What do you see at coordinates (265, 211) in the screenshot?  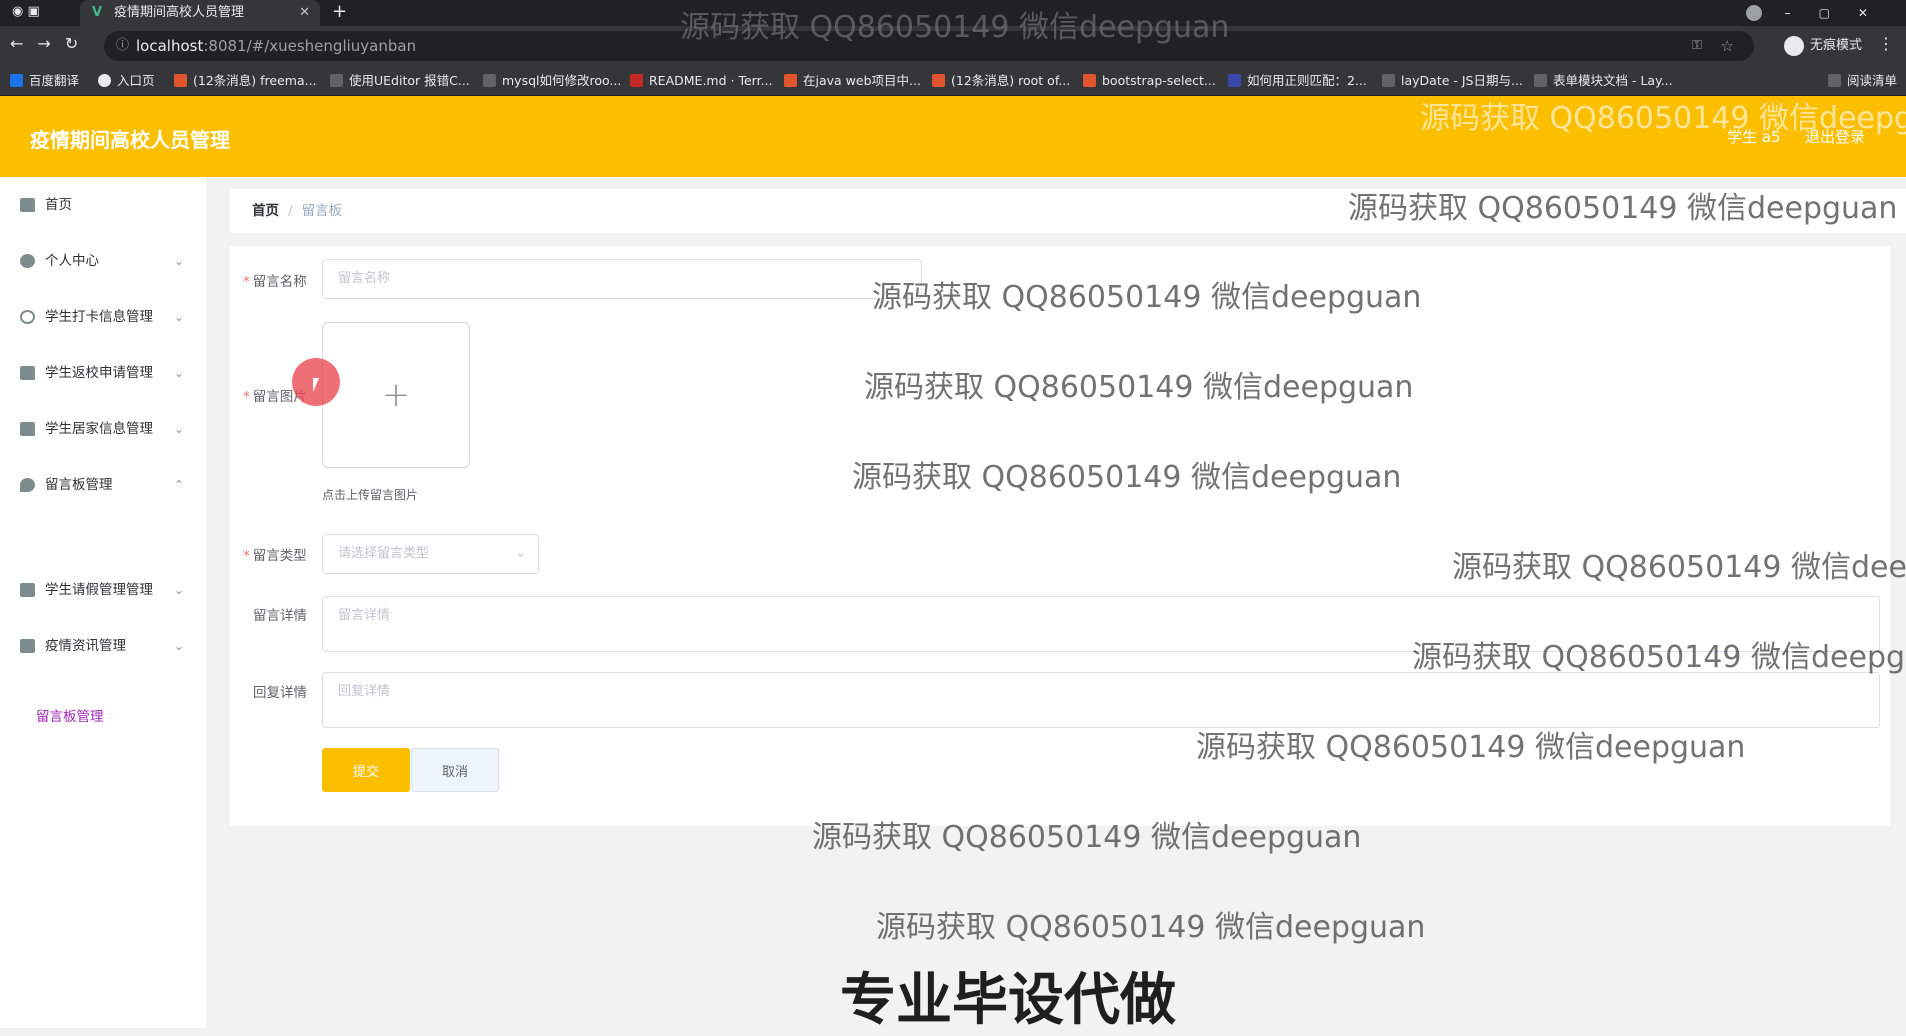 I see `breadcrumb-home: 首页` at bounding box center [265, 211].